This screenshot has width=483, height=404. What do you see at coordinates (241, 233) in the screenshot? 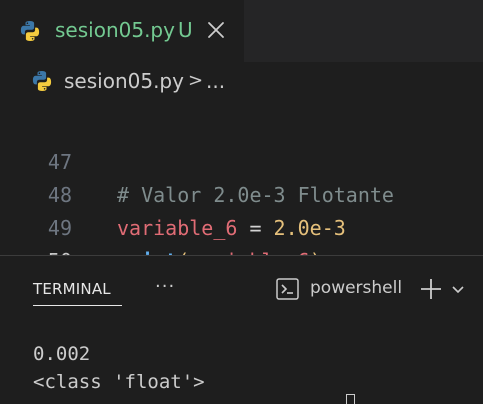
I see `code-line-active: 50 print ( type (variable_6) )` at bounding box center [241, 233].